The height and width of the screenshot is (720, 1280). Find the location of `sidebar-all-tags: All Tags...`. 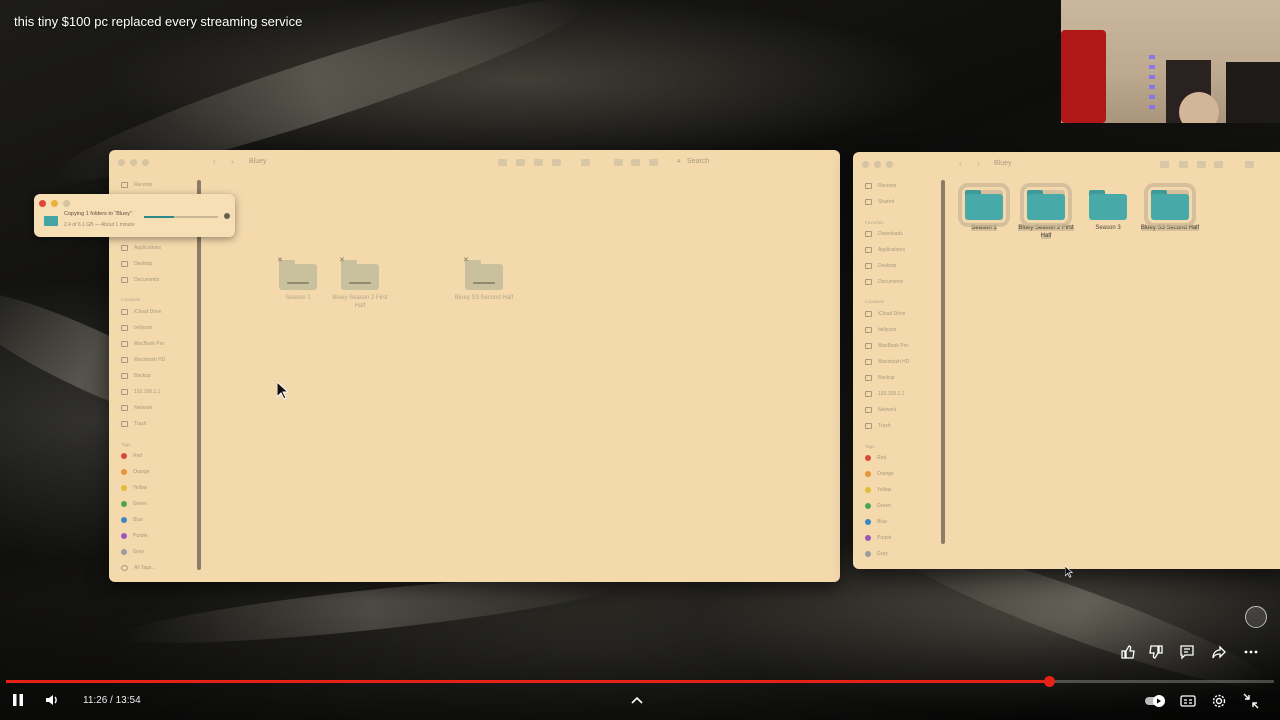

sidebar-all-tags: All Tags... is located at coordinates (138, 568).